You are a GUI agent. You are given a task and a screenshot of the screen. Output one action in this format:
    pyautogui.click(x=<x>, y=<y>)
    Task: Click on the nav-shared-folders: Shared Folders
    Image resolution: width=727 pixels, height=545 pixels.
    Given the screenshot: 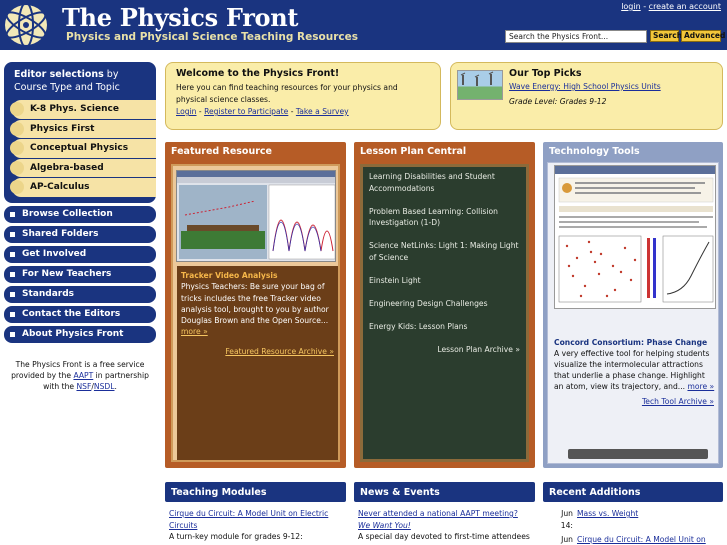 What is the action you would take?
    pyautogui.click(x=80, y=234)
    